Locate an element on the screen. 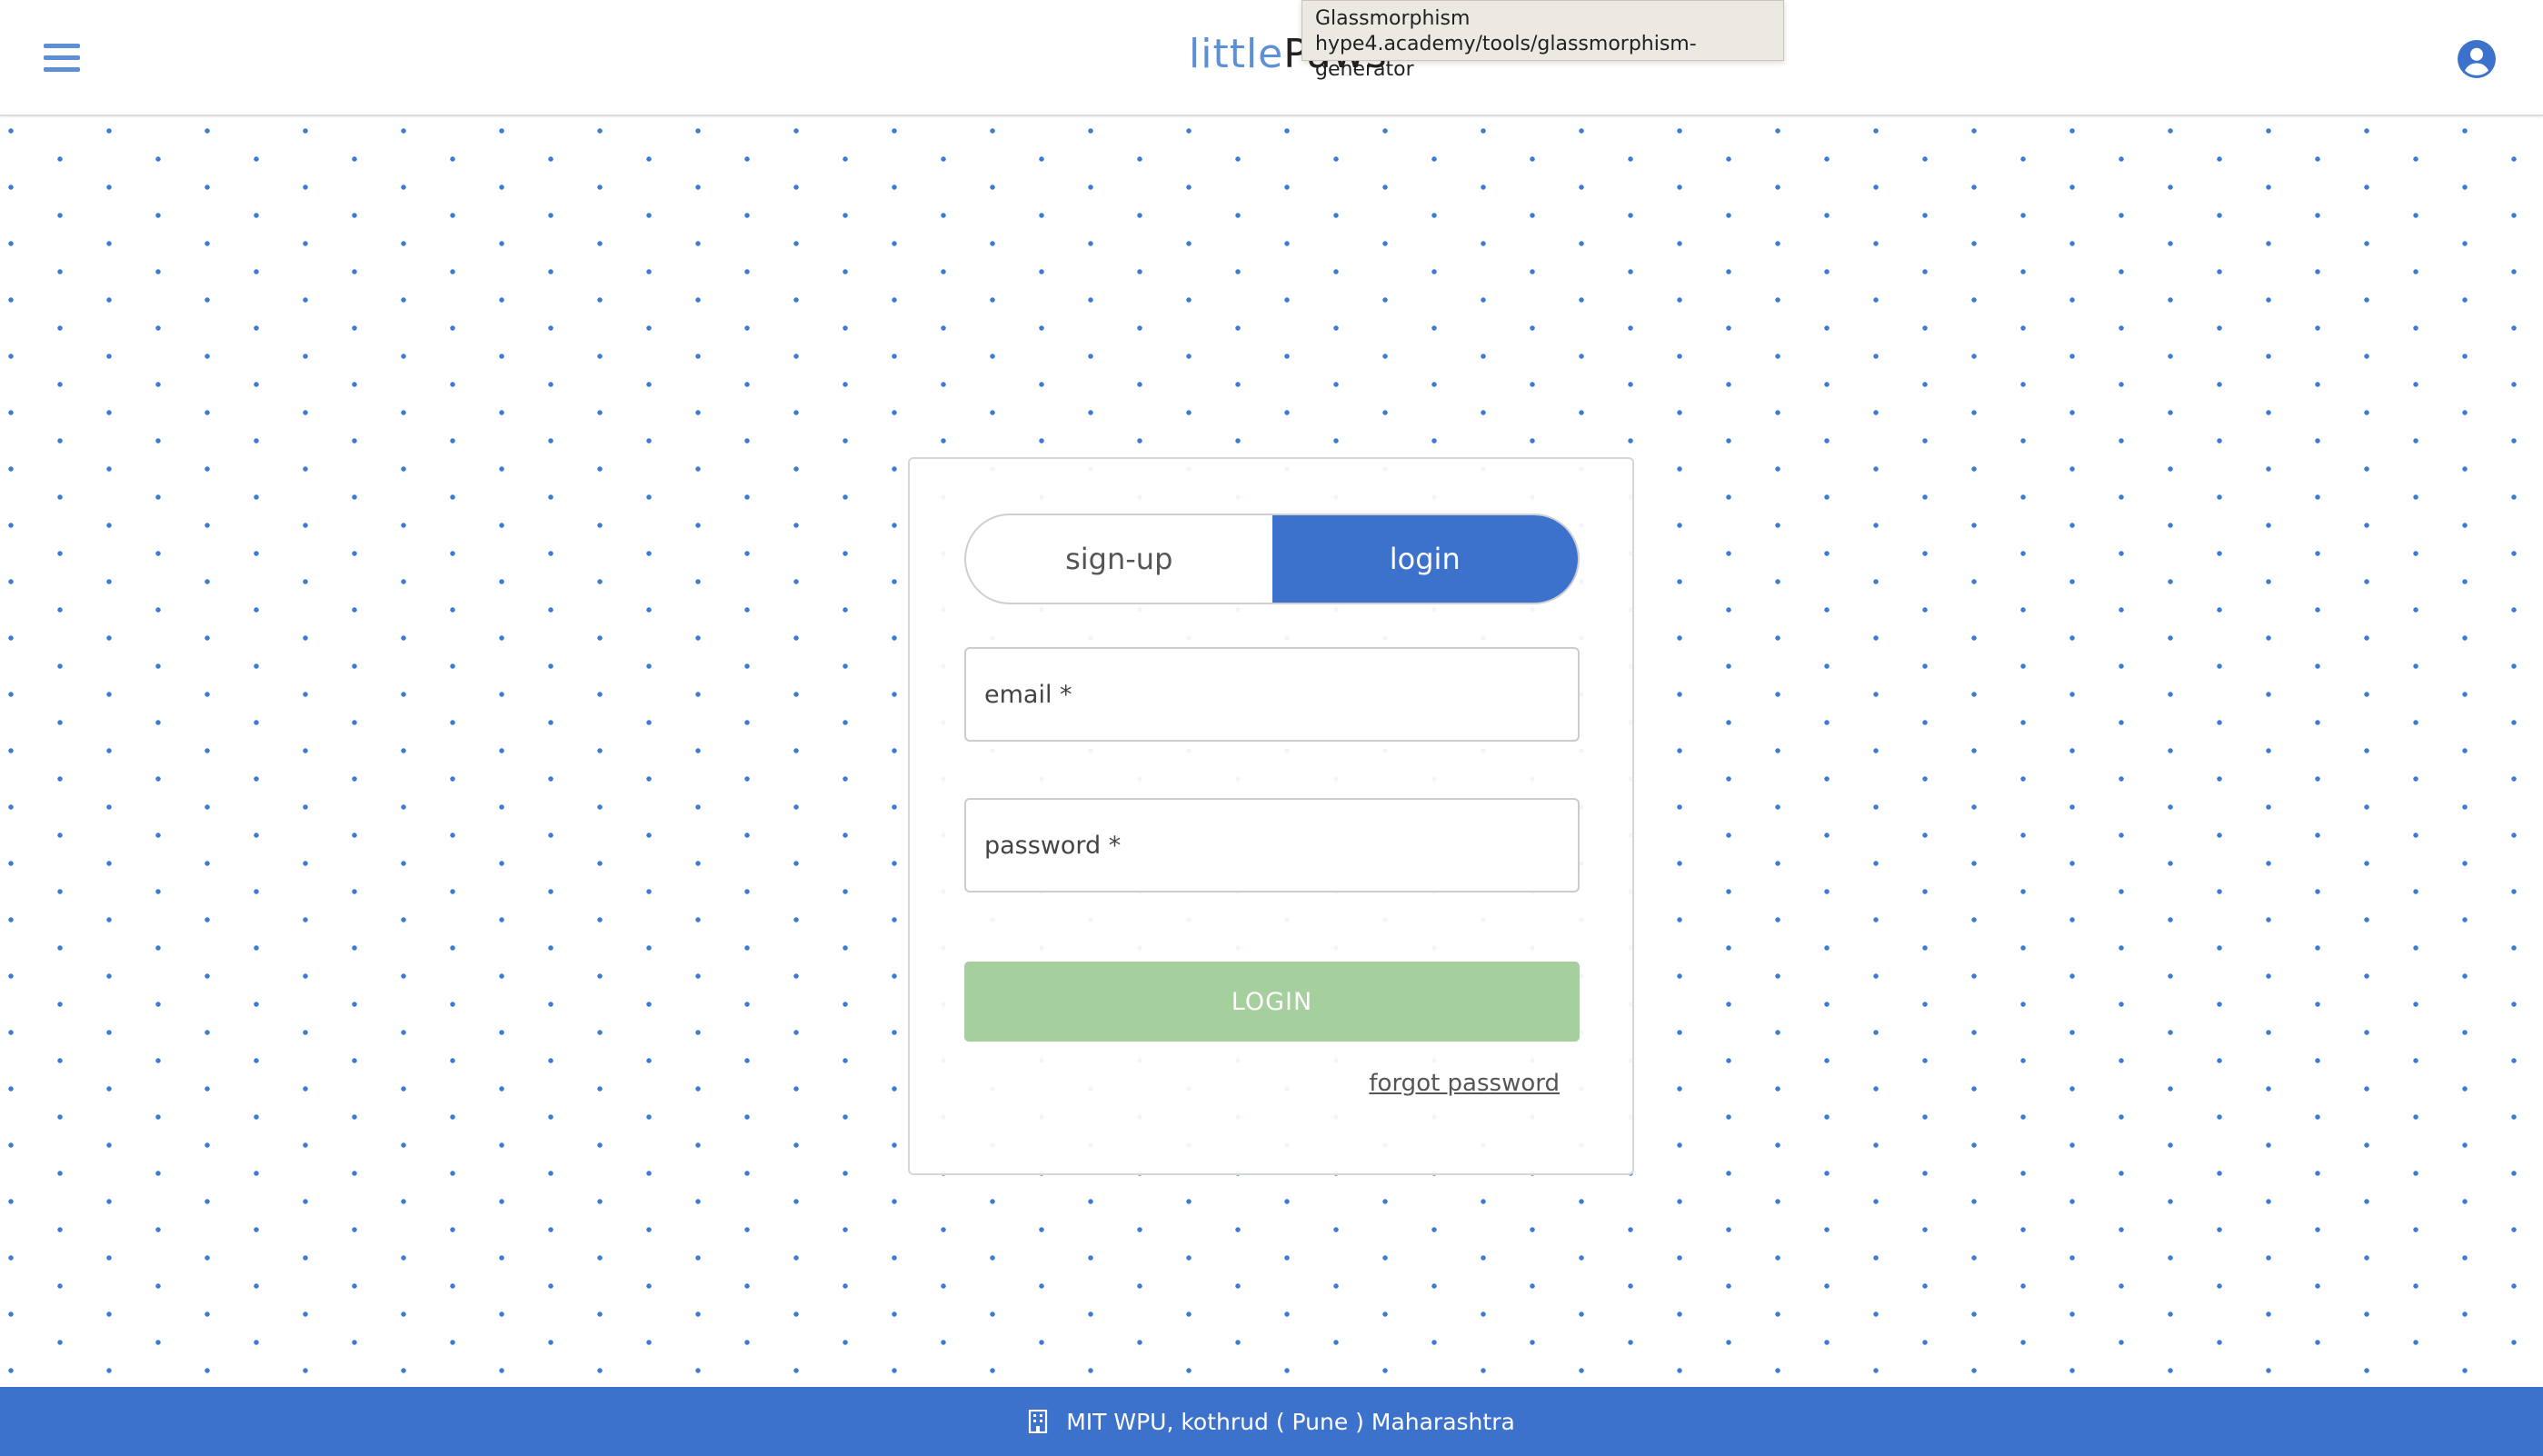 The width and height of the screenshot is (2543, 1456). password-field-container is located at coordinates (1272, 846).